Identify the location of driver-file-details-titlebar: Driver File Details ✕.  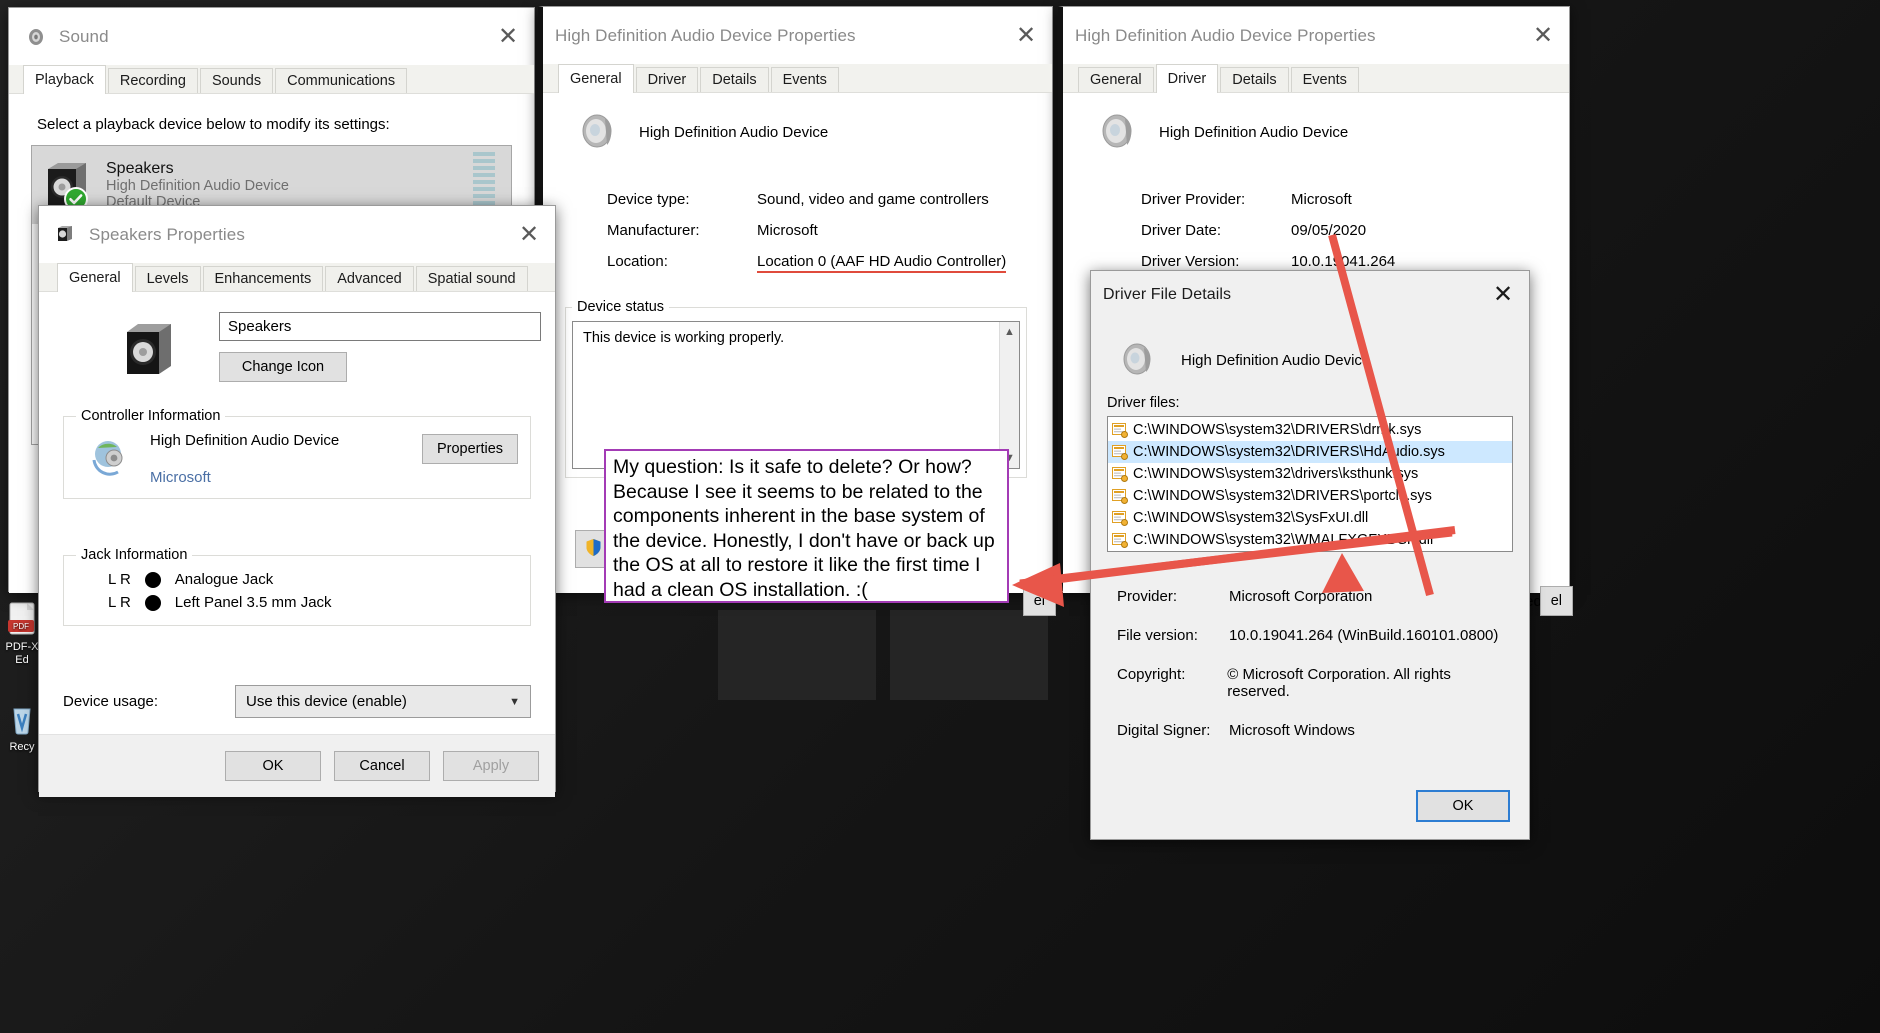
(1310, 295).